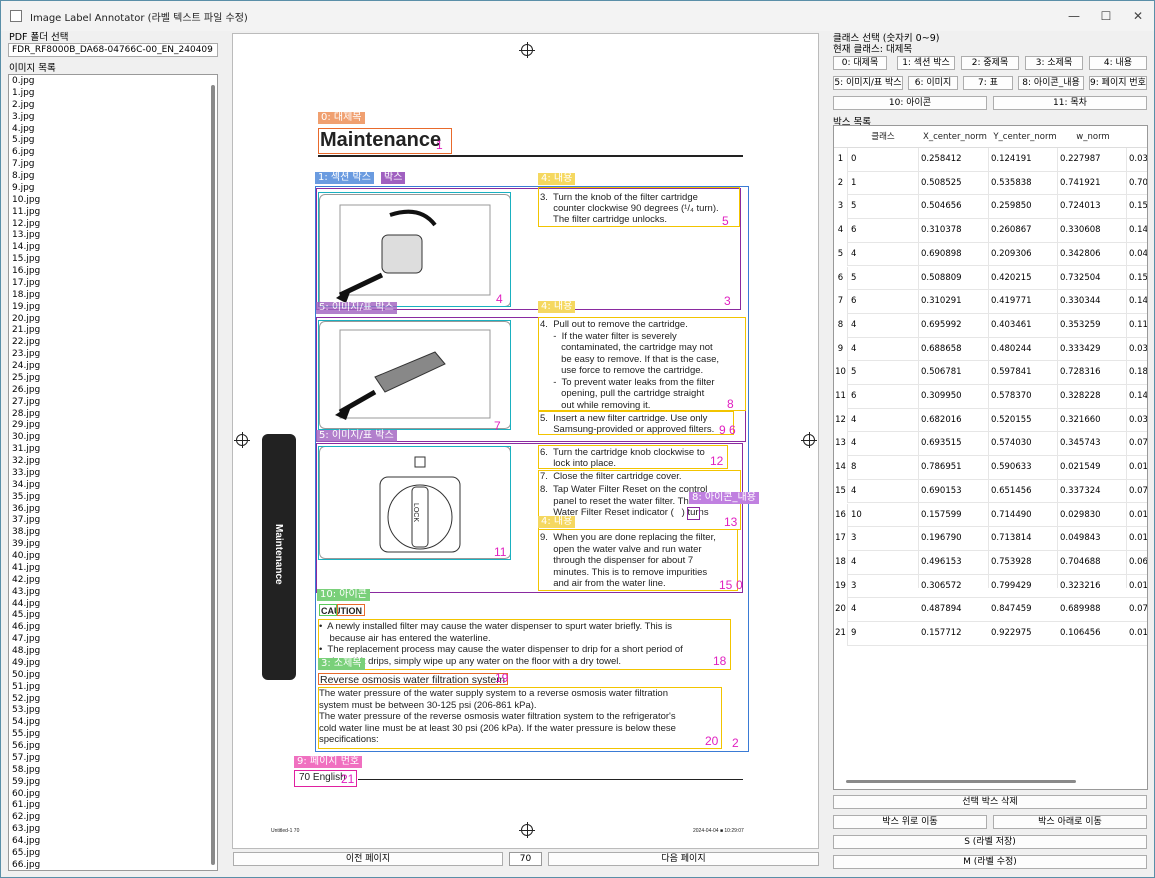 The height and width of the screenshot is (878, 1155). Describe the element at coordinates (113, 200) in the screenshot. I see `image-list-item: 10.jpg` at that location.